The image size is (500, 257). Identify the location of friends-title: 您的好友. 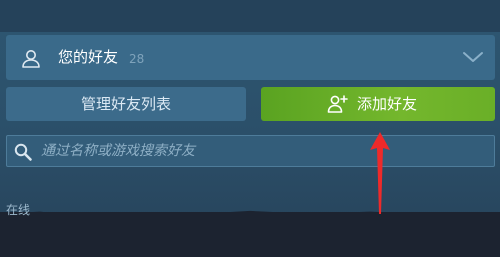
(88, 57).